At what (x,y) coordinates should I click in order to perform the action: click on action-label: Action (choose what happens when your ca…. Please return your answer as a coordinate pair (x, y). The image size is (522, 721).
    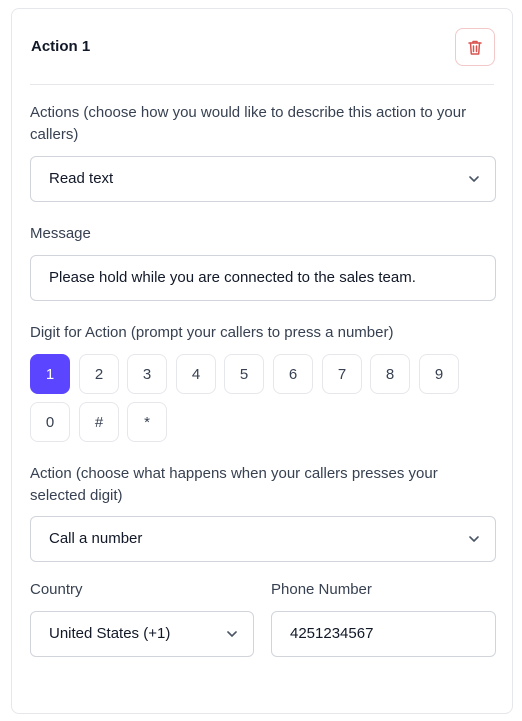
    Looking at the image, I should click on (234, 484).